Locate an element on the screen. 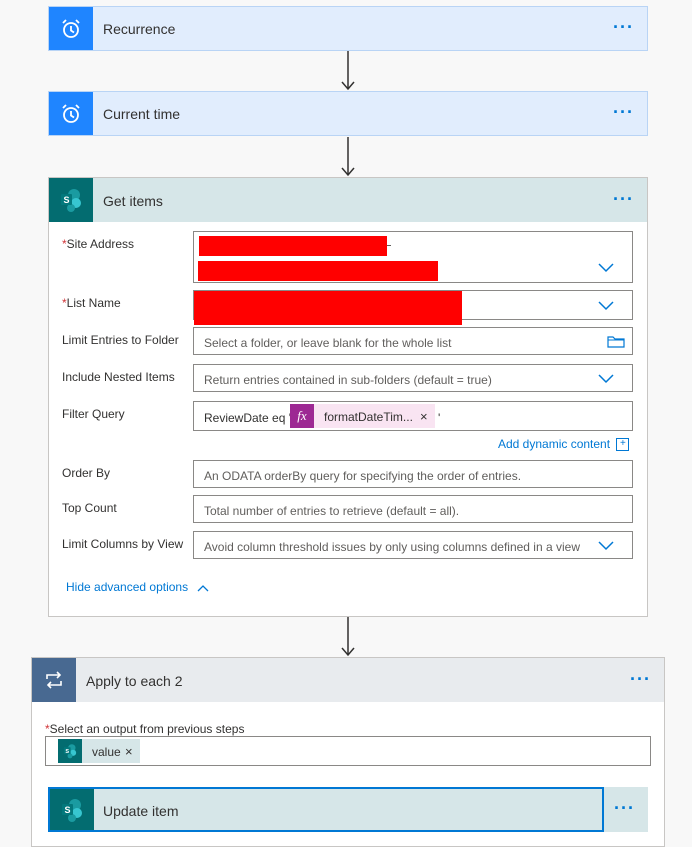 This screenshot has height=847, width=692. update-item-menu-button: ··· is located at coordinates (624, 808).